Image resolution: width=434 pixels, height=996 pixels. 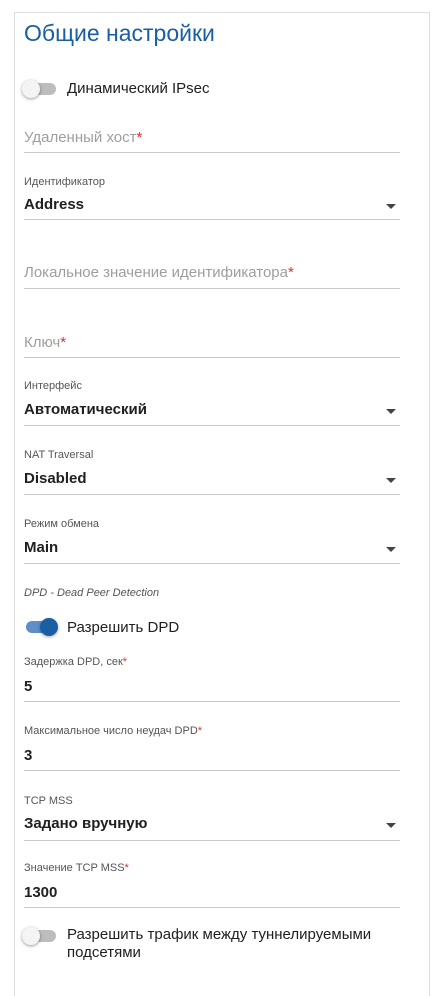 I want to click on allow-tunnel-traffic-line2: подсетями, so click(x=104, y=952).